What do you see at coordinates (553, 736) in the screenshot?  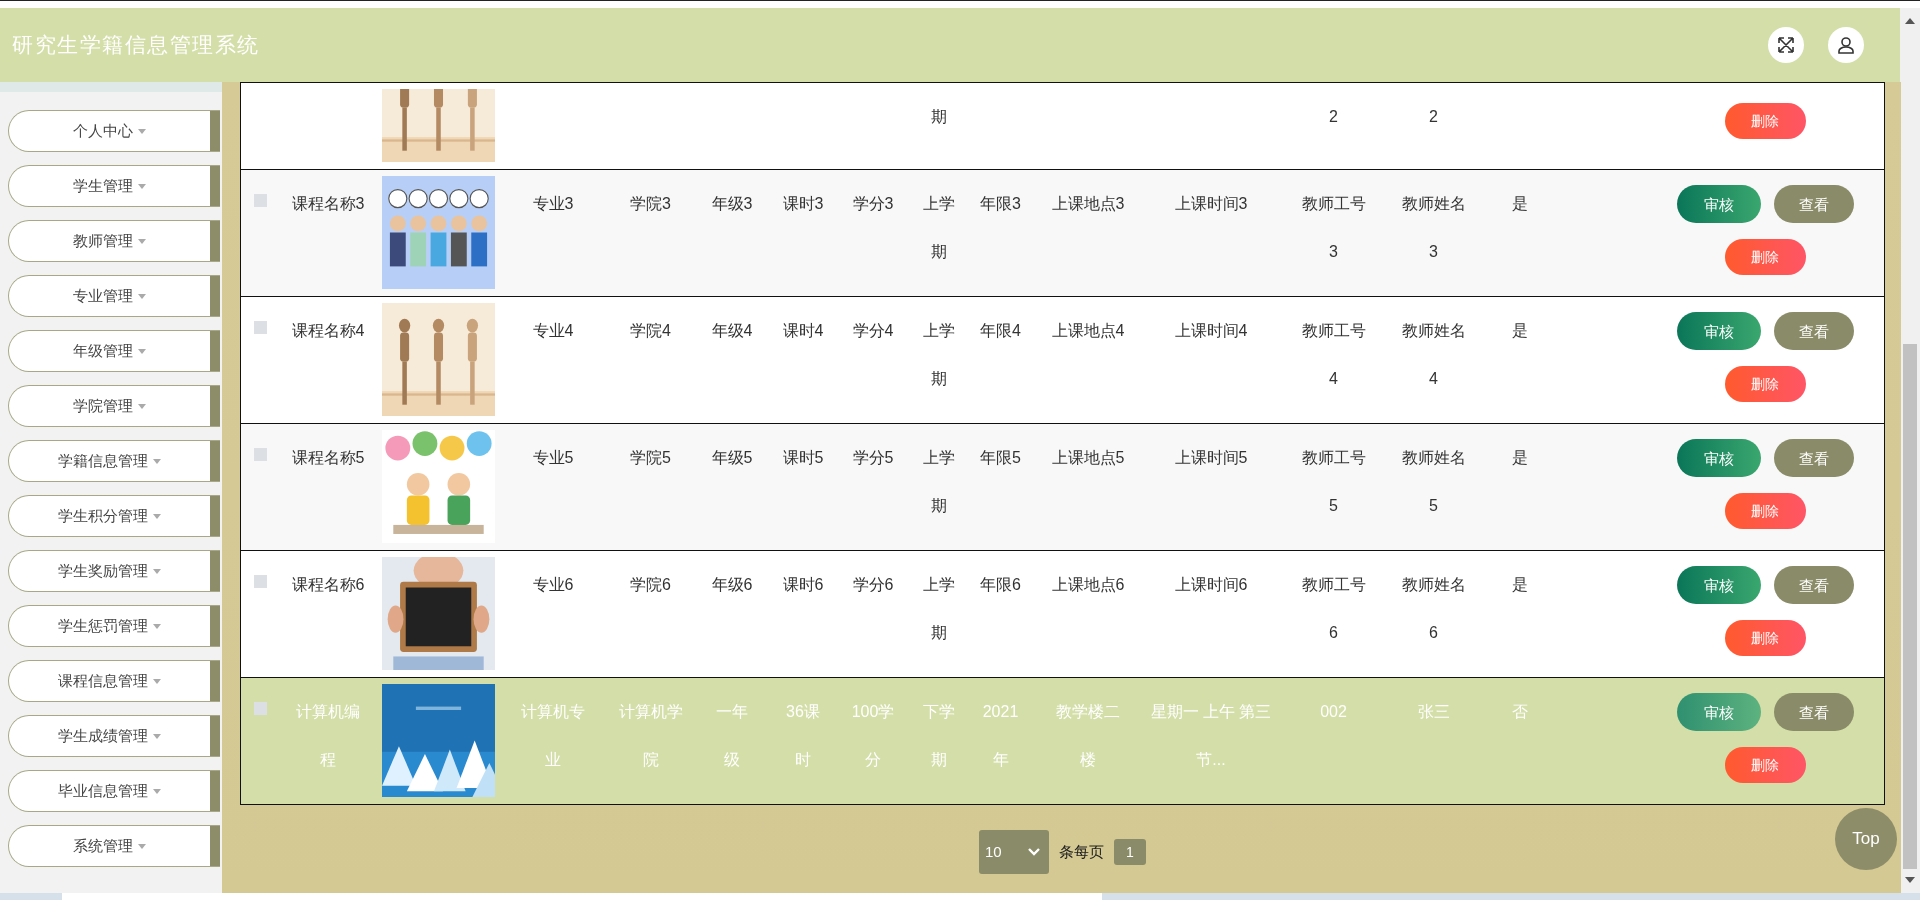 I see `table-cell-text: 计算机专业` at bounding box center [553, 736].